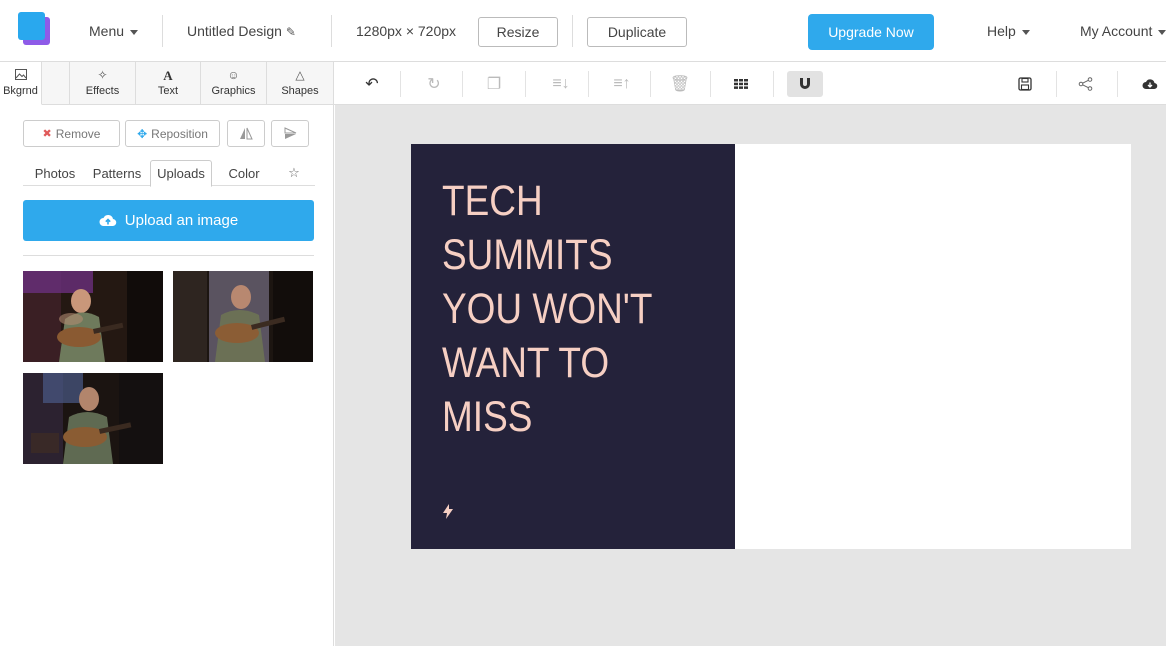  What do you see at coordinates (290, 32) in the screenshot?
I see `pencil-icon: ✎` at bounding box center [290, 32].